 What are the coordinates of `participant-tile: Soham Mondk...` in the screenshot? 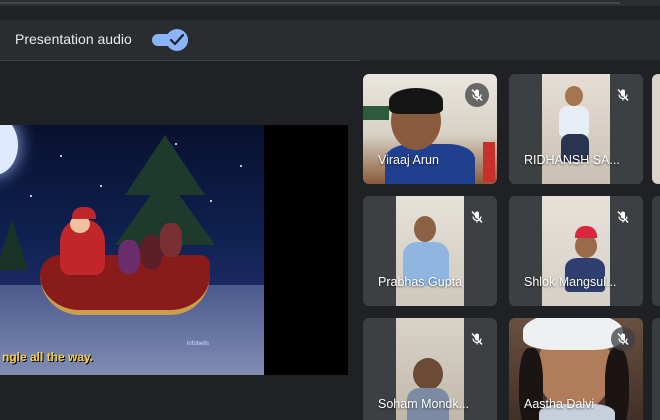 It's located at (430, 369).